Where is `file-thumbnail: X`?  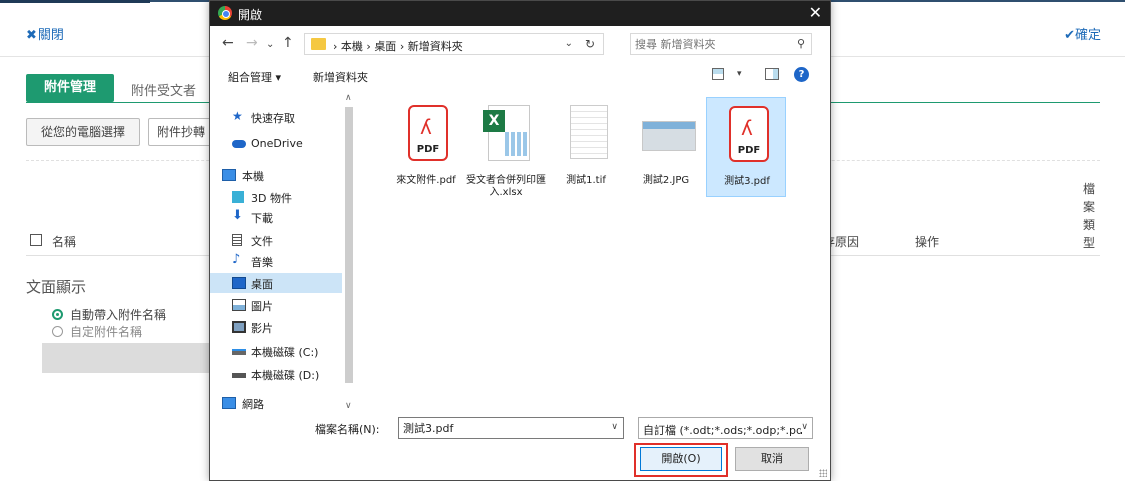 file-thumbnail: X is located at coordinates (506, 137).